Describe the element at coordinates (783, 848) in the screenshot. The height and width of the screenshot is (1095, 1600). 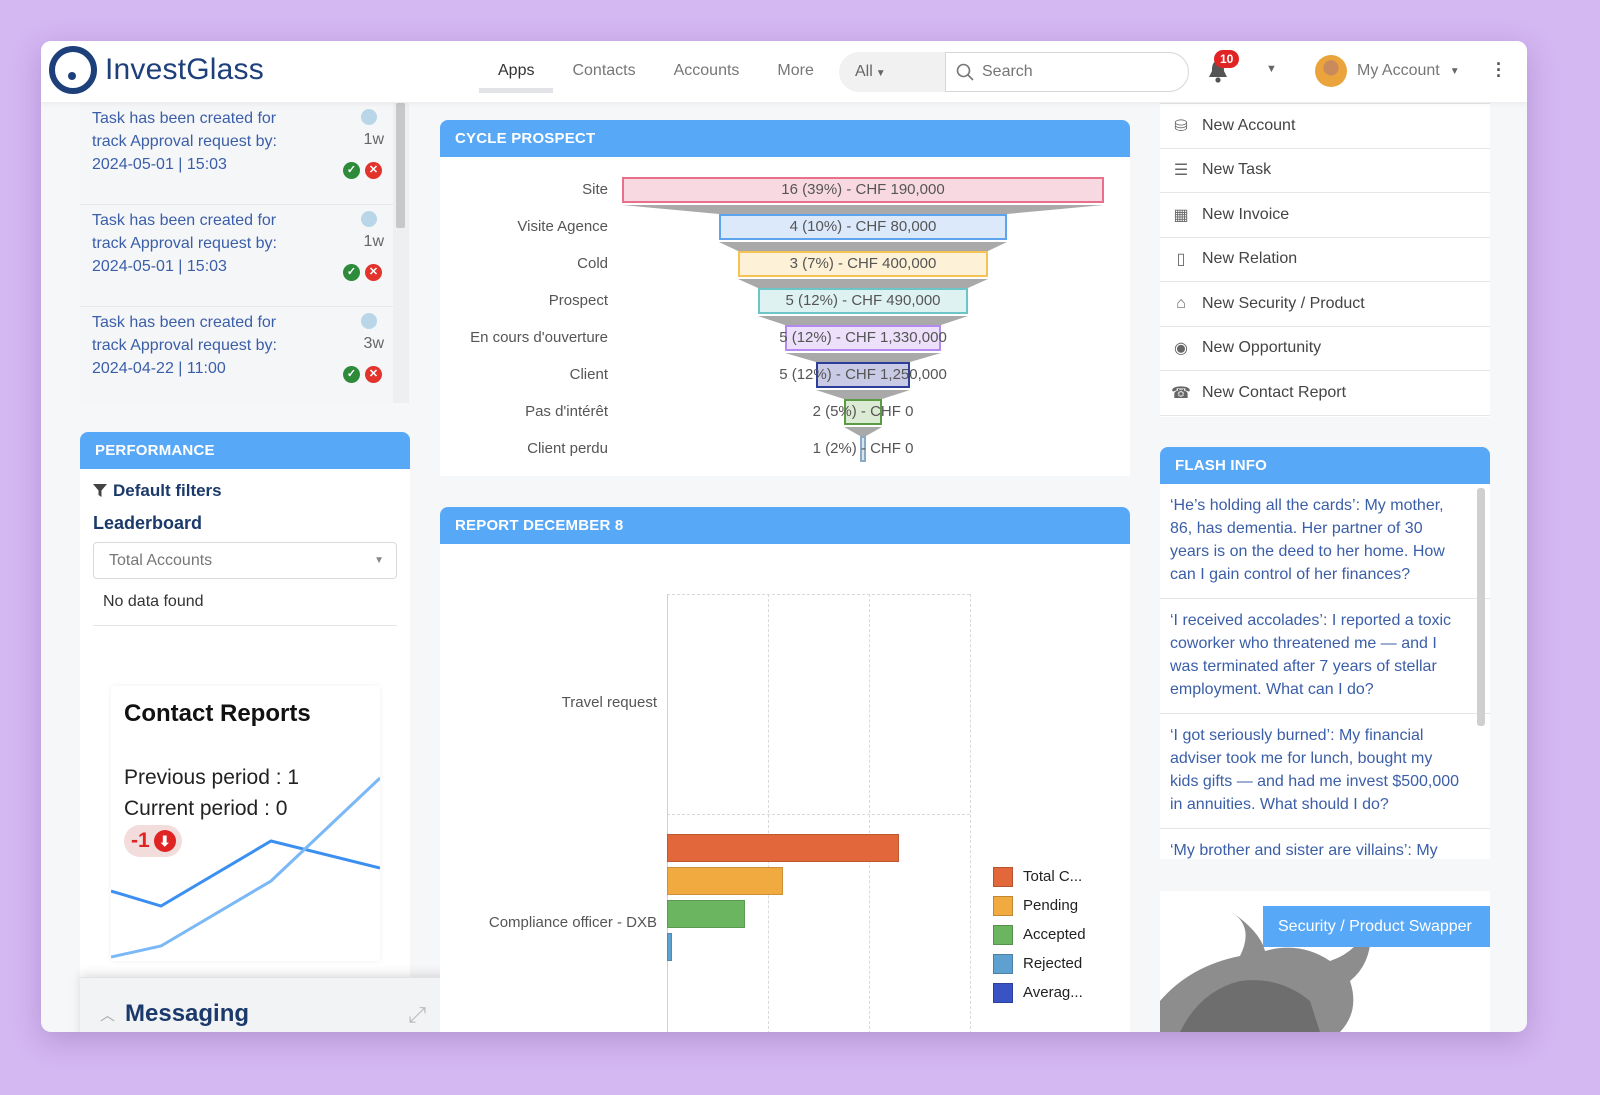
I see `bar-totalc` at that location.